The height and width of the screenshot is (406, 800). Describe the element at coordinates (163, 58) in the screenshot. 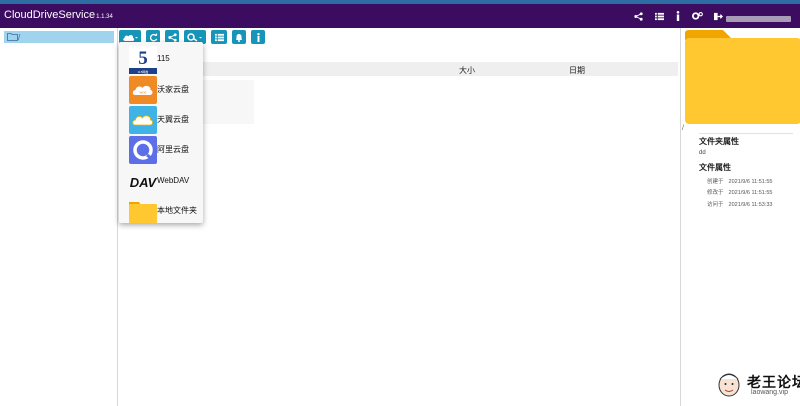

I see `dropdown-item-label: 115` at that location.